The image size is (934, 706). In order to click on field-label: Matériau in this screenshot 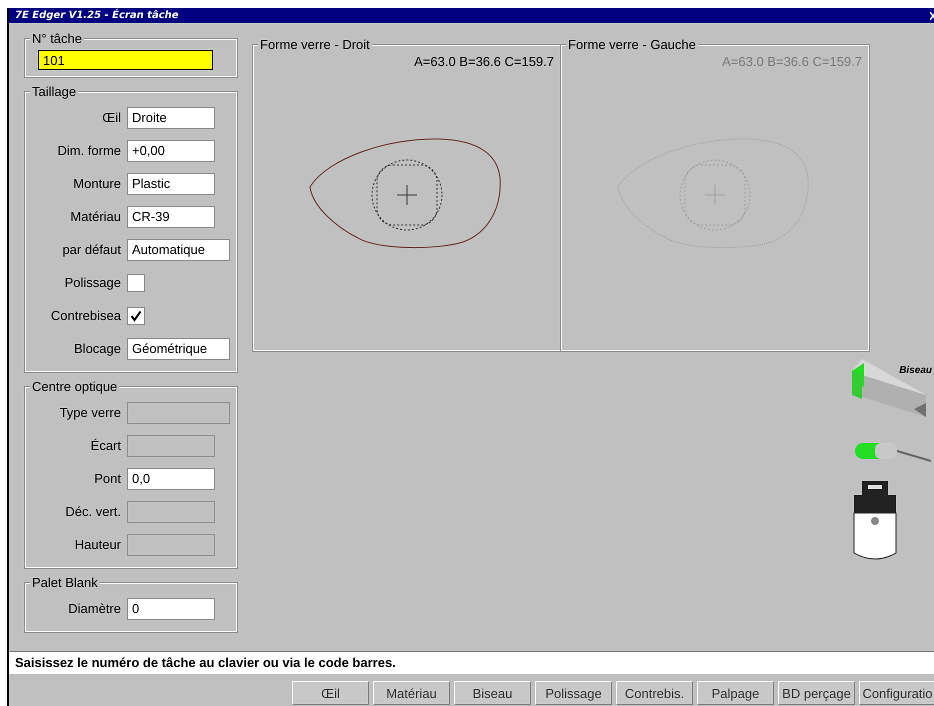, I will do `click(95, 216)`.